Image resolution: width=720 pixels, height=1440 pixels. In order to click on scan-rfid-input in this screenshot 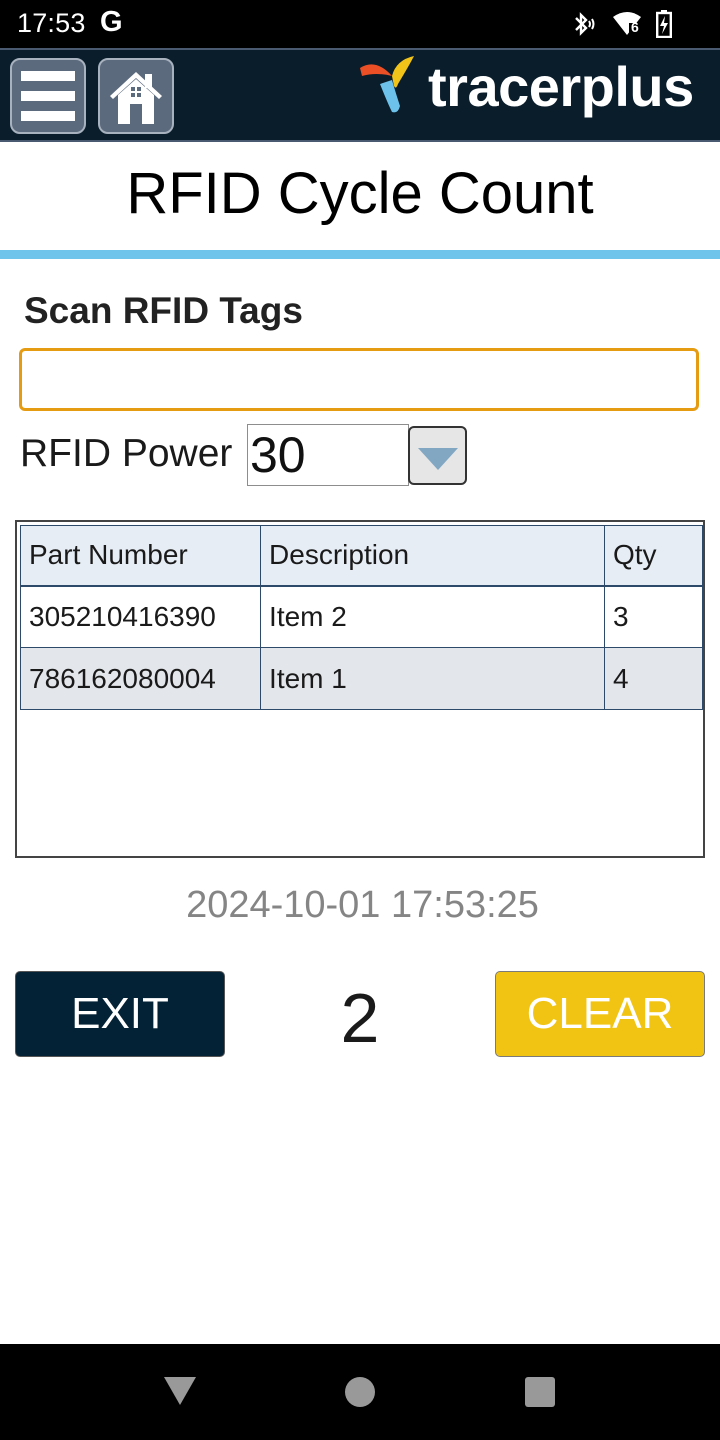, I will do `click(359, 379)`.